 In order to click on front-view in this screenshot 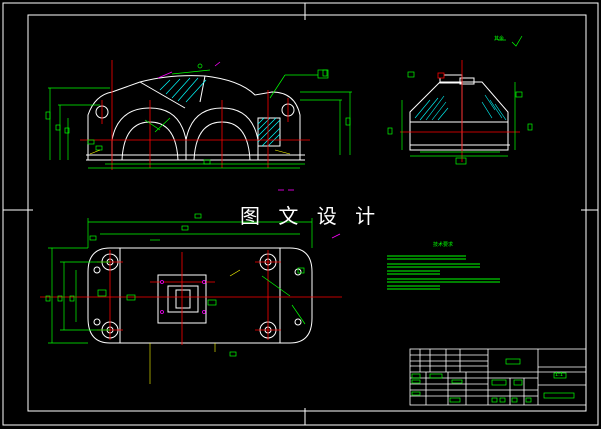, I will do `click(198, 115)`.